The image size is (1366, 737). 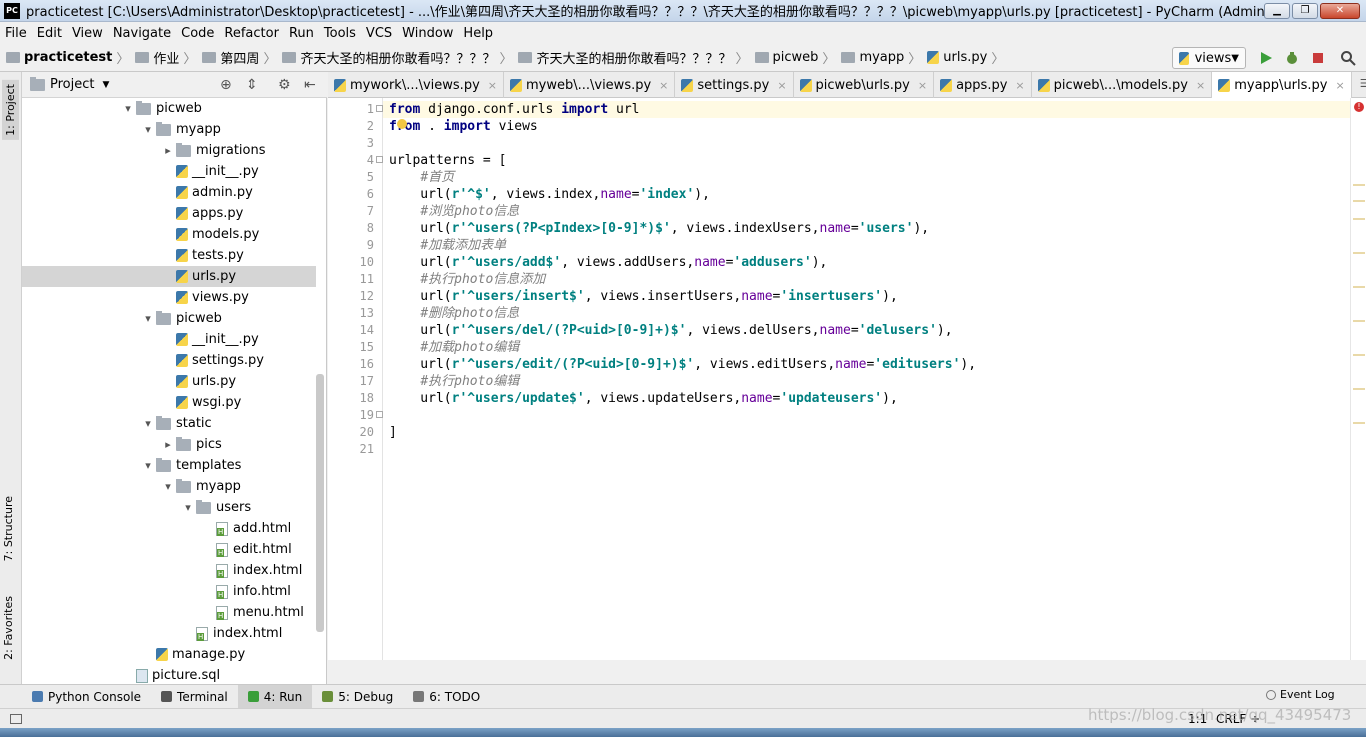 I want to click on collapse-all-icon: ⇕, so click(x=252, y=85).